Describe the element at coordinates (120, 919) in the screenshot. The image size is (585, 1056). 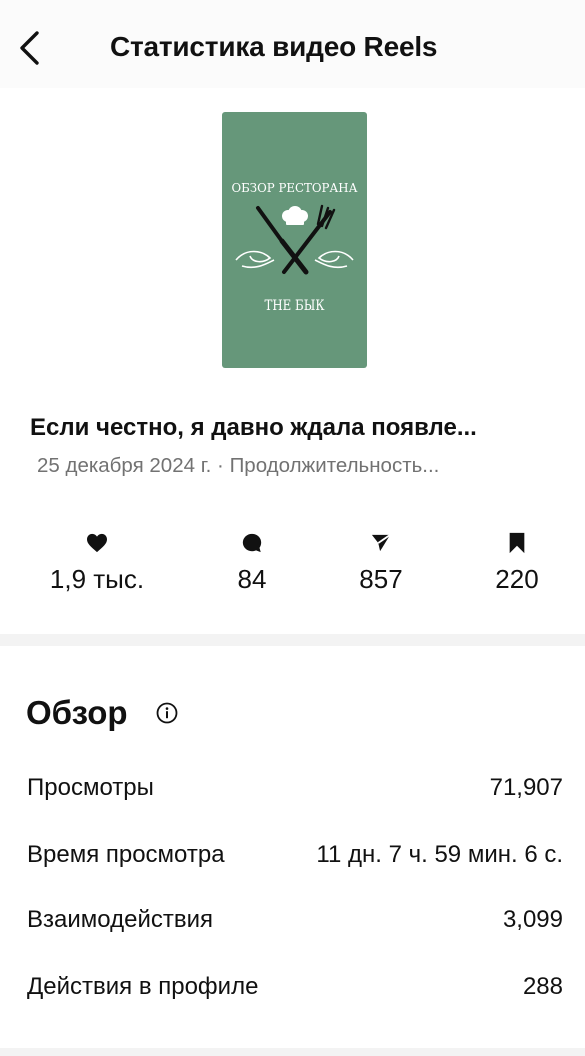
I see `row-label: Взаимодействия` at that location.